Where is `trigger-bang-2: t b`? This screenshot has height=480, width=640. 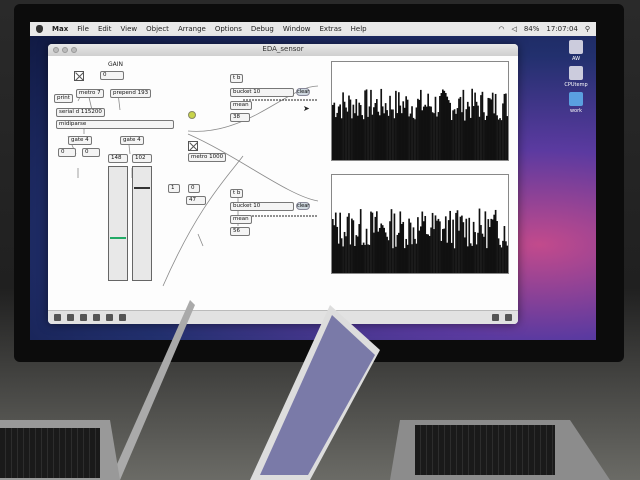 trigger-bang-2: t b is located at coordinates (237, 193).